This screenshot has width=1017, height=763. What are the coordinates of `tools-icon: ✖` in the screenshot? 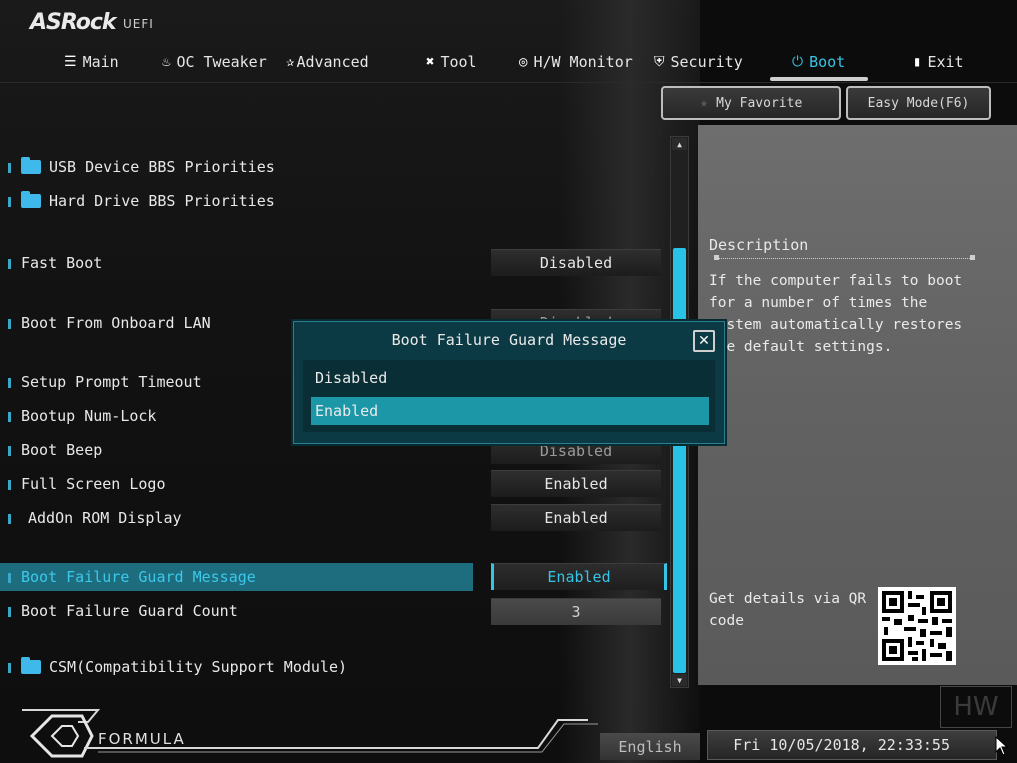 It's located at (430, 62).